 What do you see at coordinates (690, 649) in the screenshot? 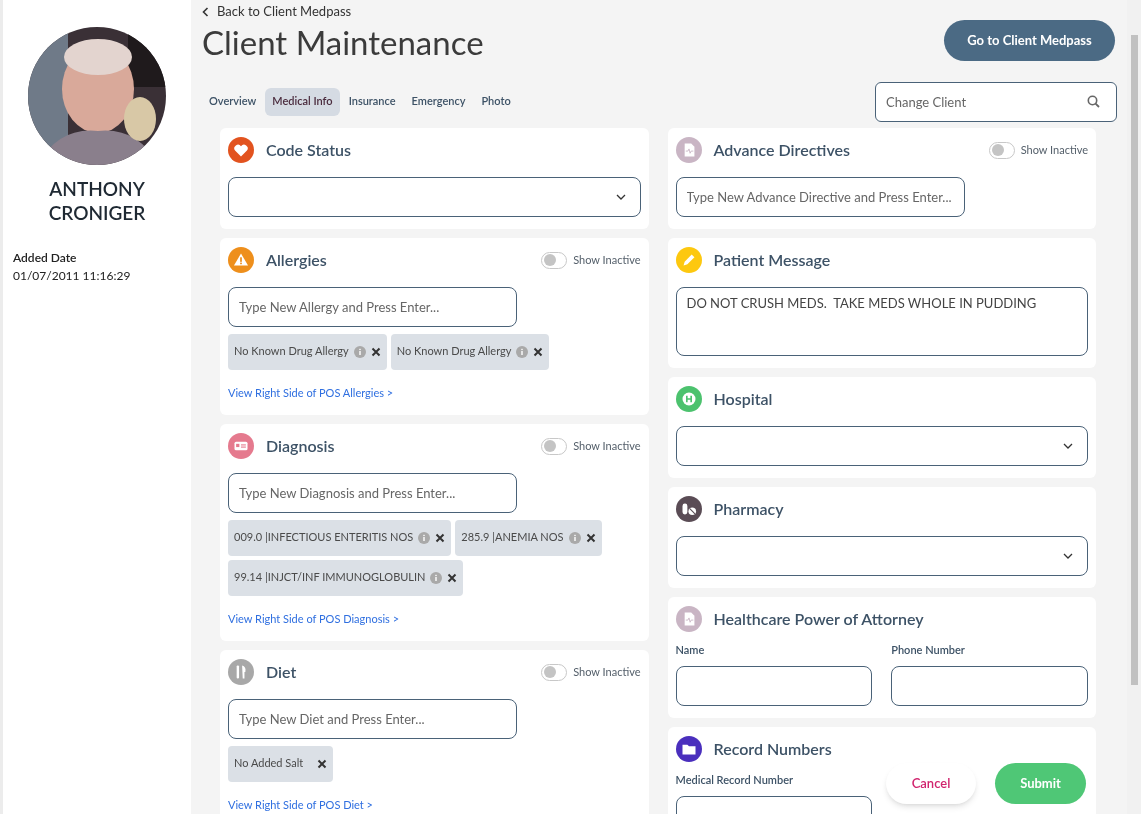
I see `field-label: Name` at bounding box center [690, 649].